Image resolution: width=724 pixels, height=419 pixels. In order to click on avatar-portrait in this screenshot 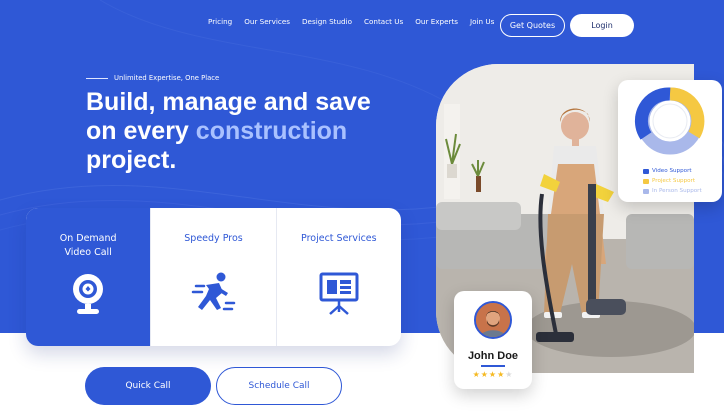, I will do `click(493, 320)`.